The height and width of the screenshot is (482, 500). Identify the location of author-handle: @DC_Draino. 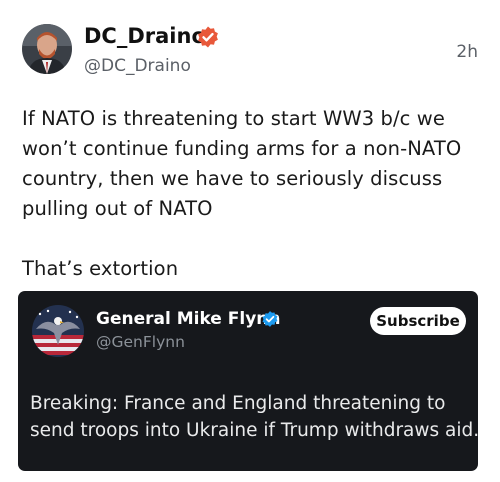
(137, 66).